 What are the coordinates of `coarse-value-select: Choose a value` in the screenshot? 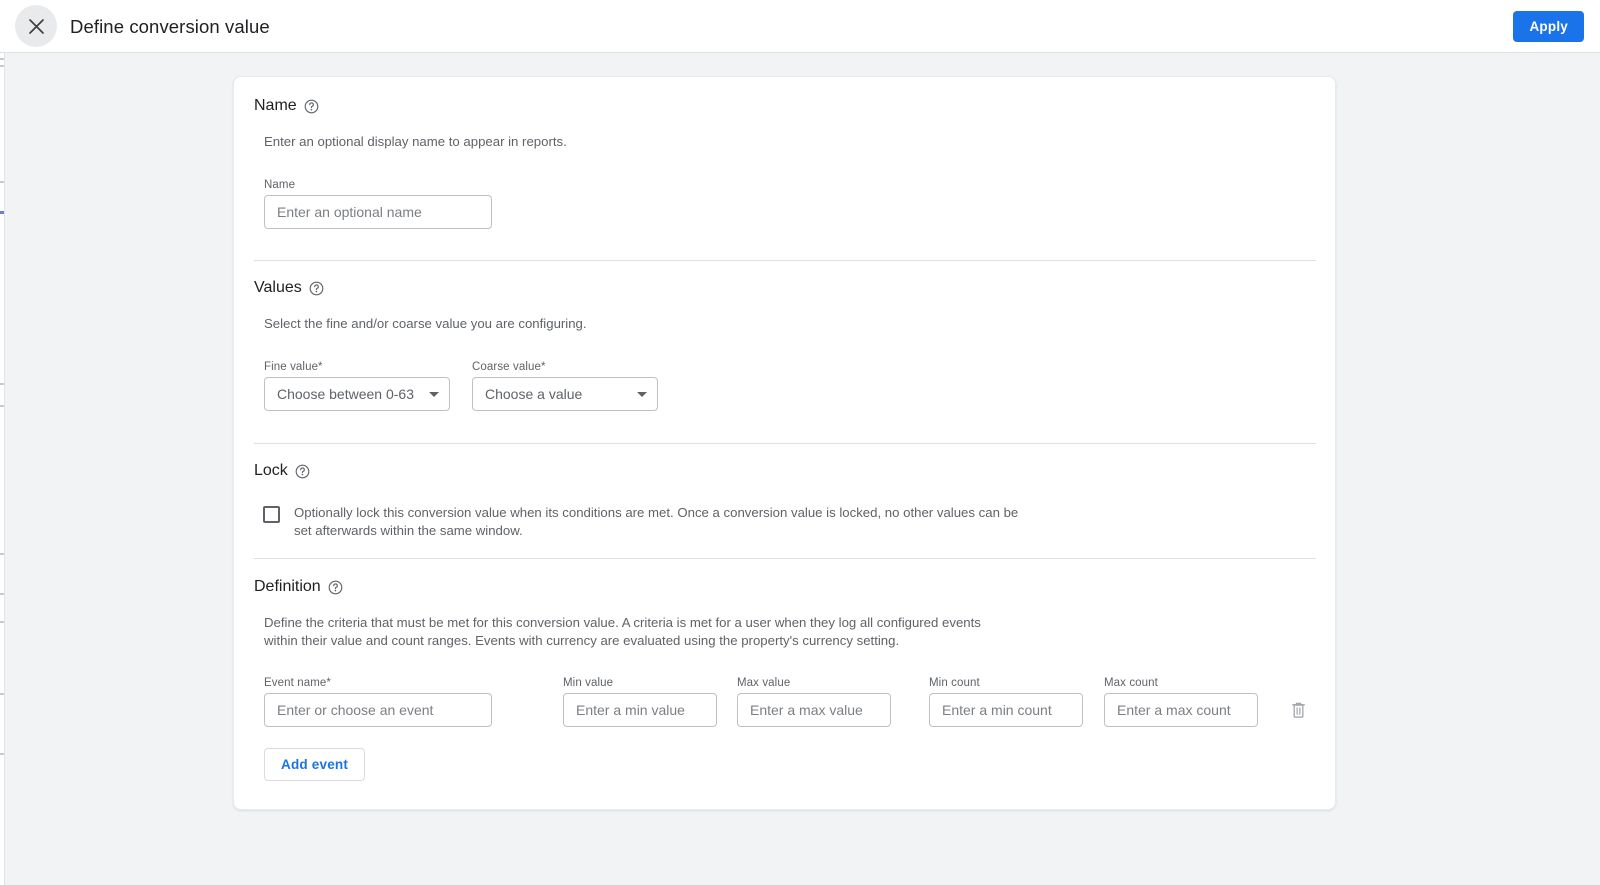 It's located at (565, 394).